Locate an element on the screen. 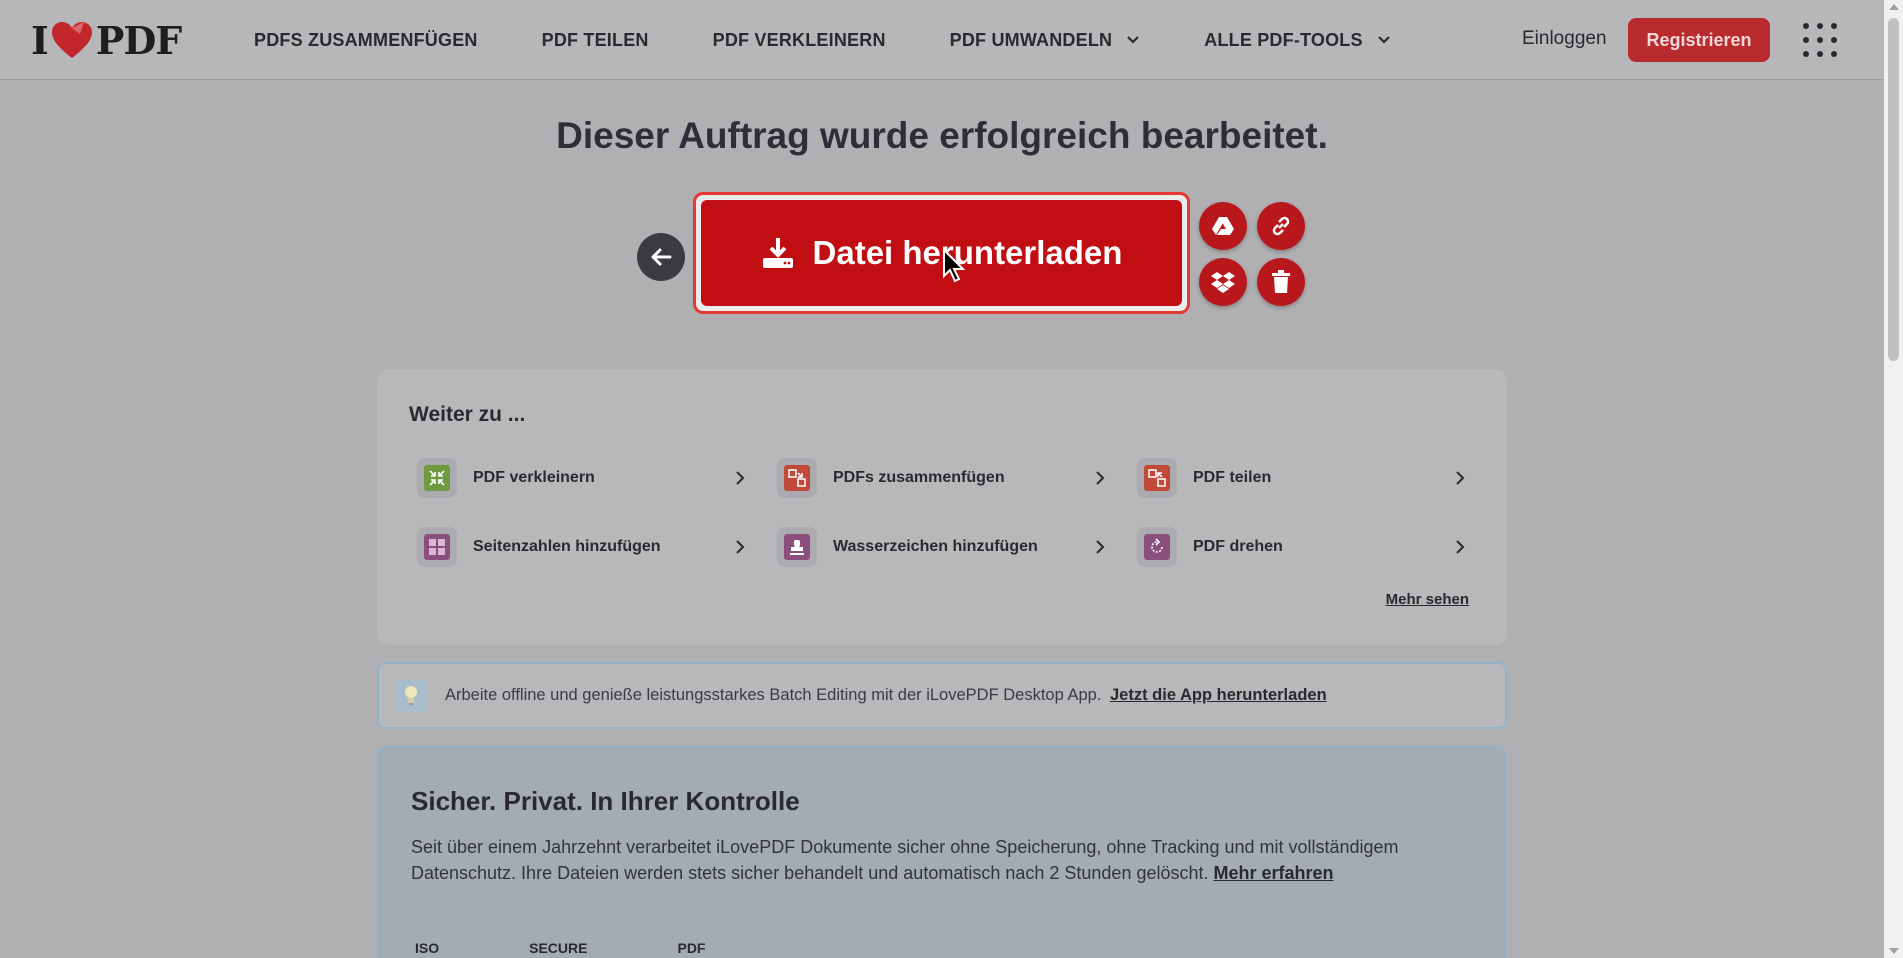 The height and width of the screenshot is (958, 1903). nav-split-pdf: PDF TEILEN is located at coordinates (595, 40).